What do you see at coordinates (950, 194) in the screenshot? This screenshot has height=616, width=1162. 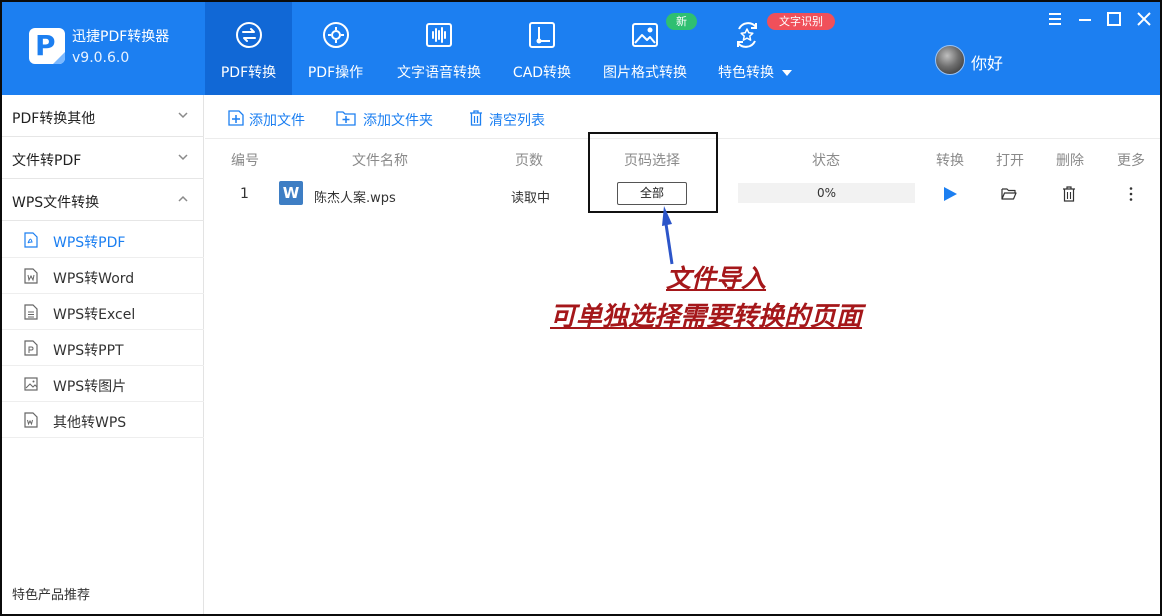 I see `play-icon` at bounding box center [950, 194].